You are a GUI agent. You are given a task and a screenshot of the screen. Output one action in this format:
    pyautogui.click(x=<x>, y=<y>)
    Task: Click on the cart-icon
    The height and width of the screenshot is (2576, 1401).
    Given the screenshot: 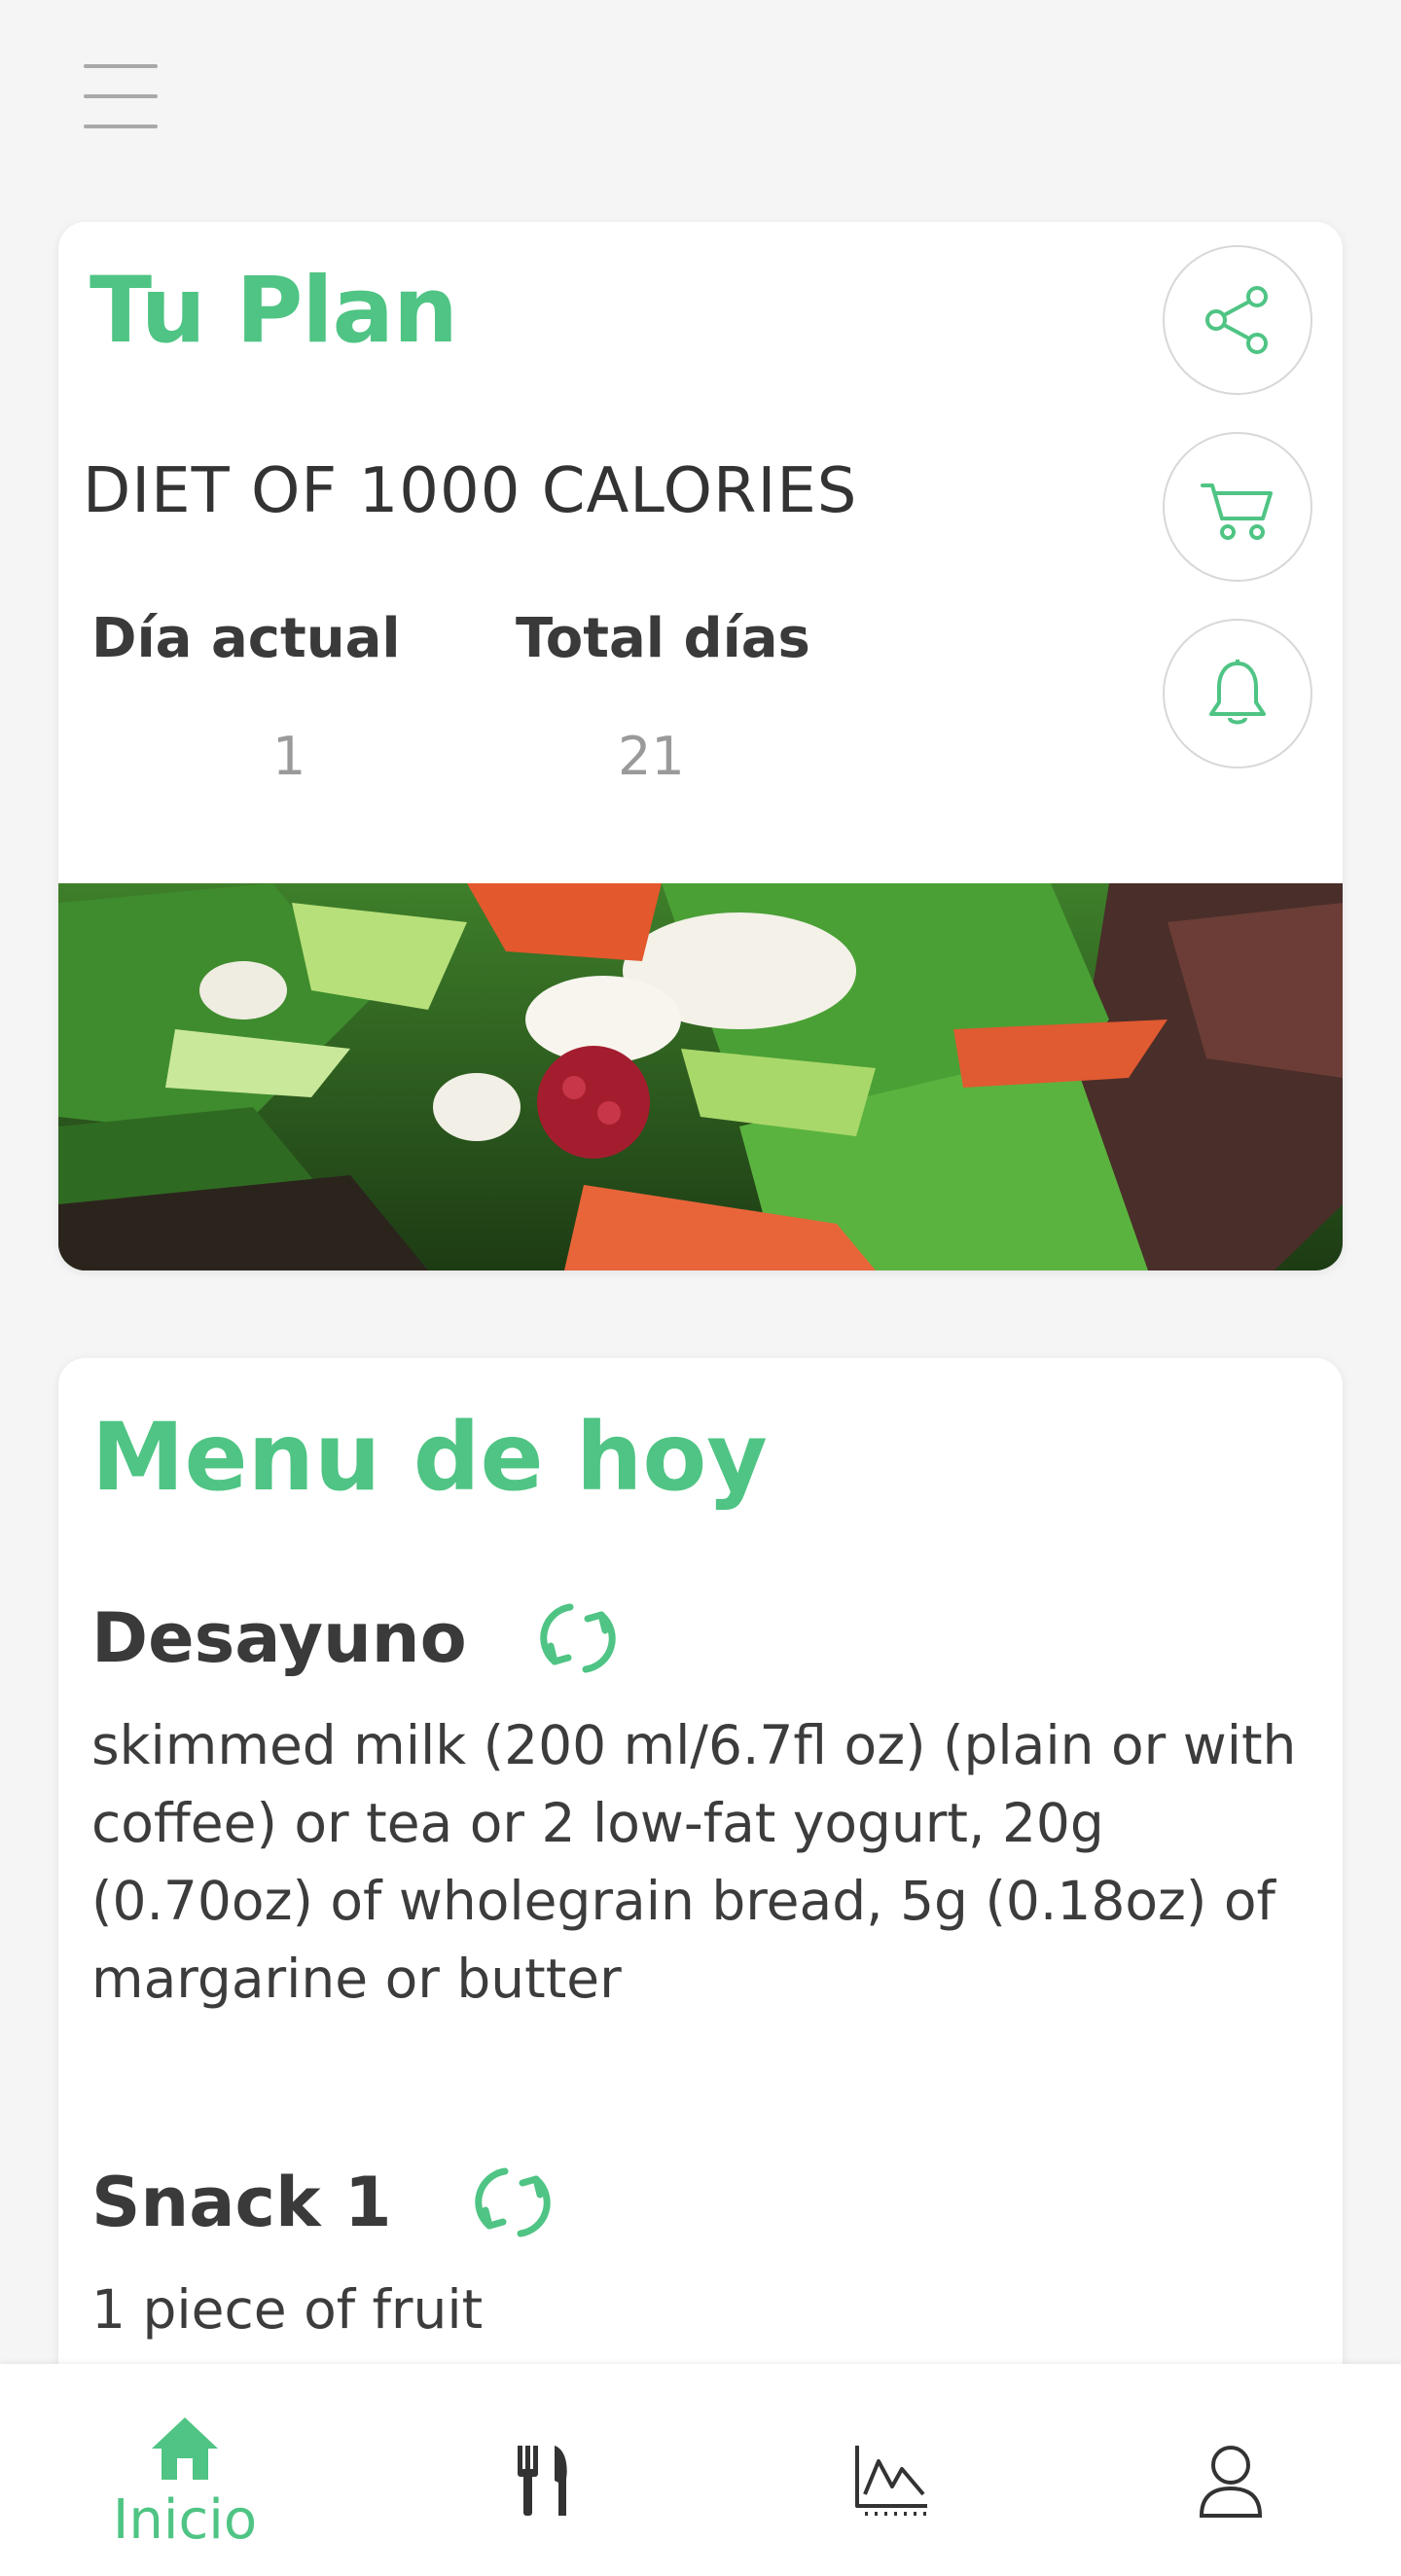 What is the action you would take?
    pyautogui.click(x=1237, y=512)
    